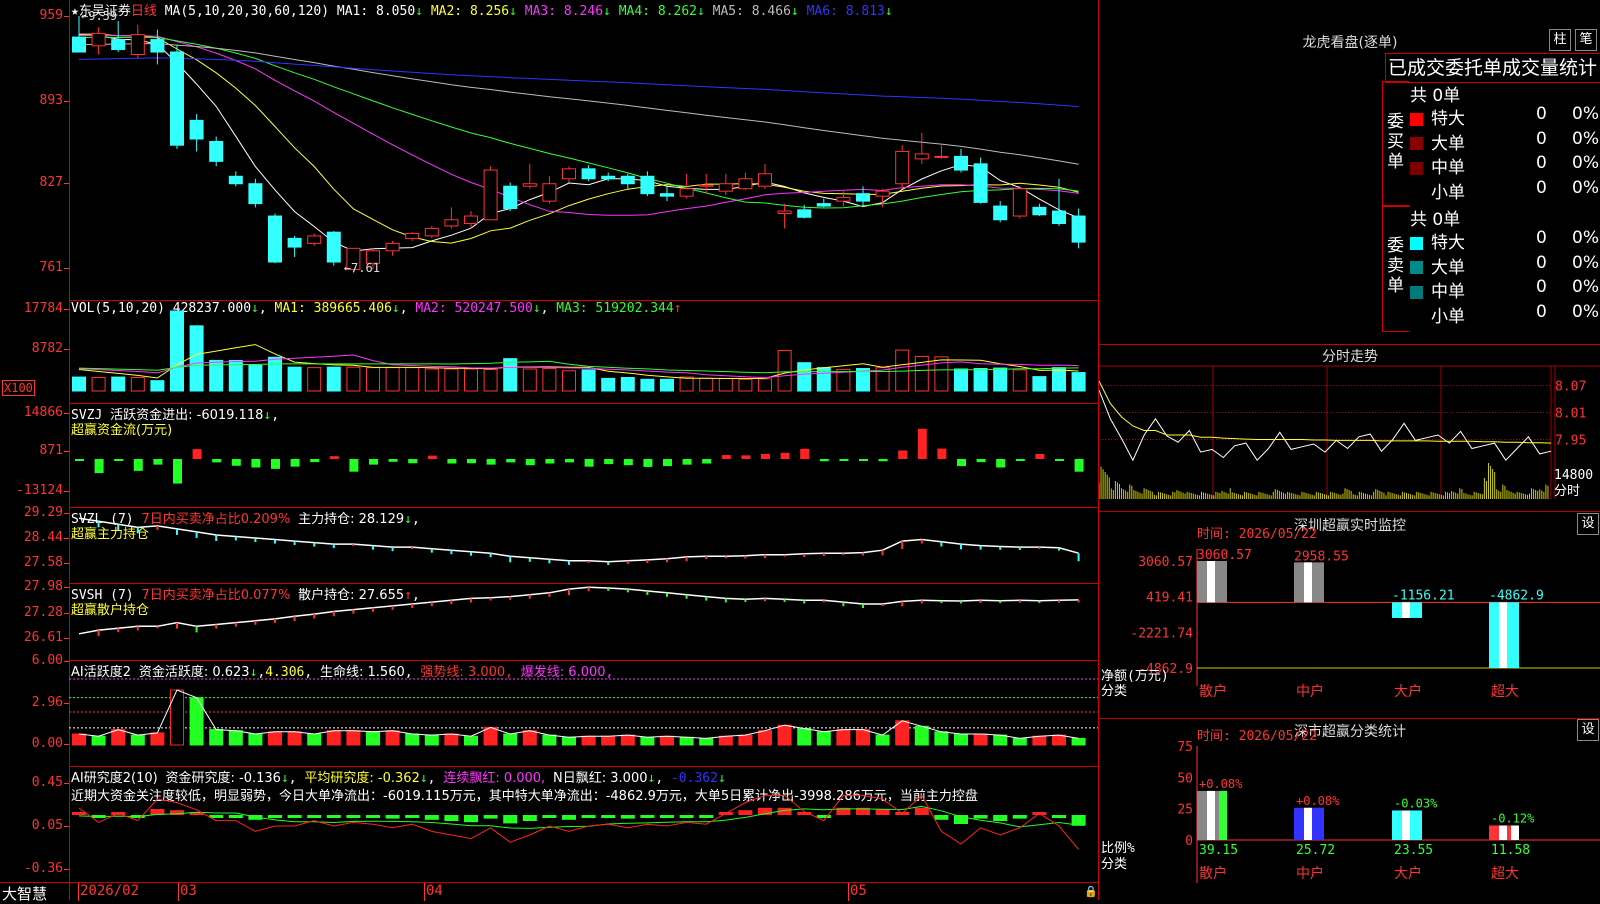 The height and width of the screenshot is (904, 1600). What do you see at coordinates (1091, 891) in the screenshot?
I see `lock-icon: 🔒` at bounding box center [1091, 891].